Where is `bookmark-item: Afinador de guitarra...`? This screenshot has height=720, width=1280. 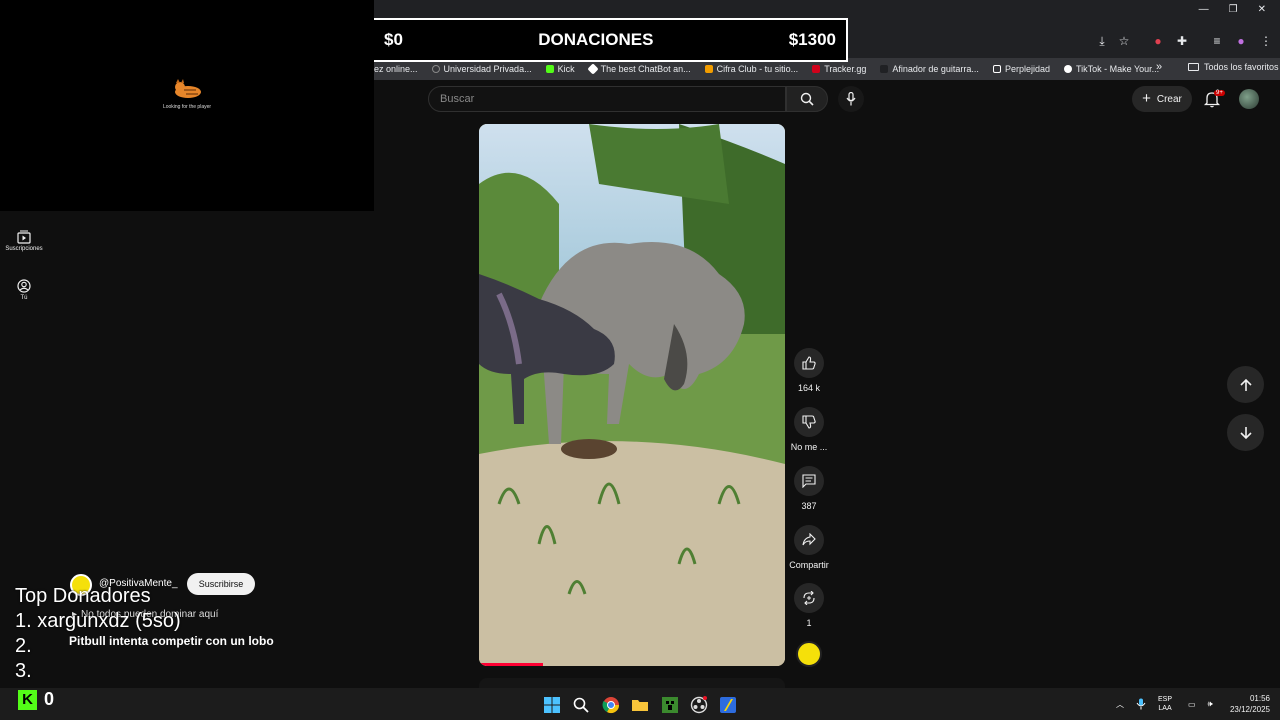 bookmark-item: Afinador de guitarra... is located at coordinates (929, 69).